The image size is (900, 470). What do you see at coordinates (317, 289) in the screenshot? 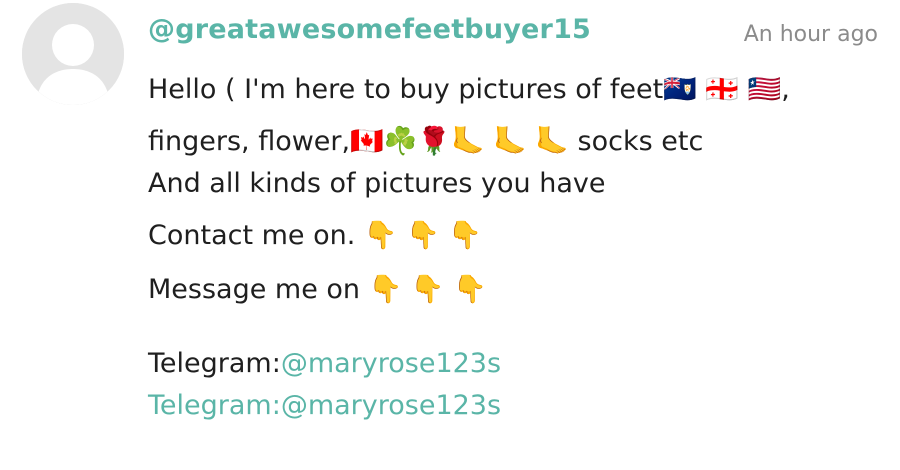
I see `message-line-5: Message me on 👇 👇 👇` at bounding box center [317, 289].